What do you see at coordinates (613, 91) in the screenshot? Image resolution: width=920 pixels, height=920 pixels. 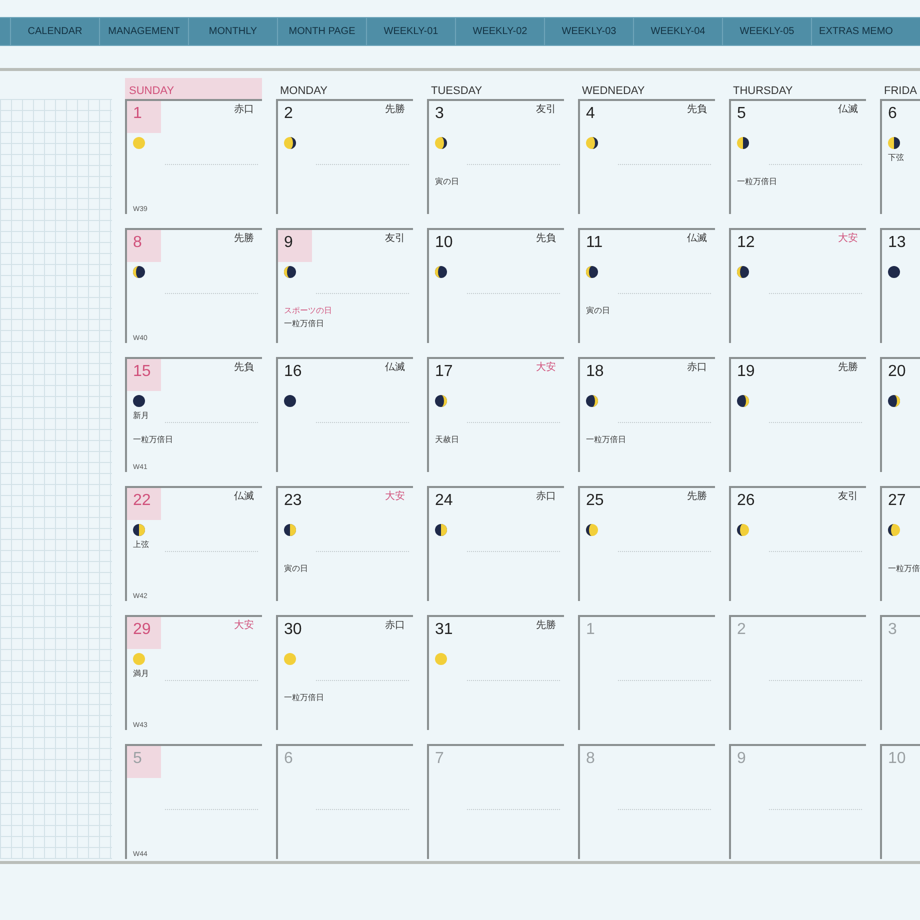 I see `weekday-header: WEDNEDAY` at bounding box center [613, 91].